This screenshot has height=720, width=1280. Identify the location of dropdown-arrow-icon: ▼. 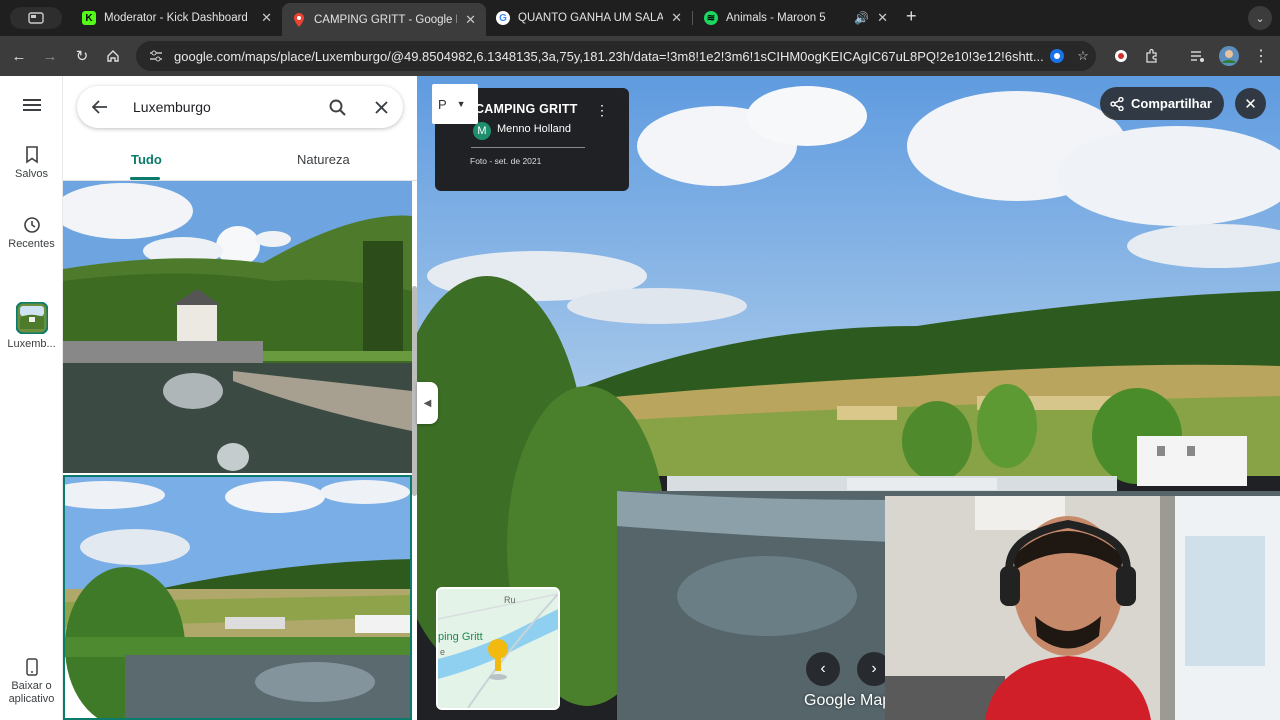
(461, 104).